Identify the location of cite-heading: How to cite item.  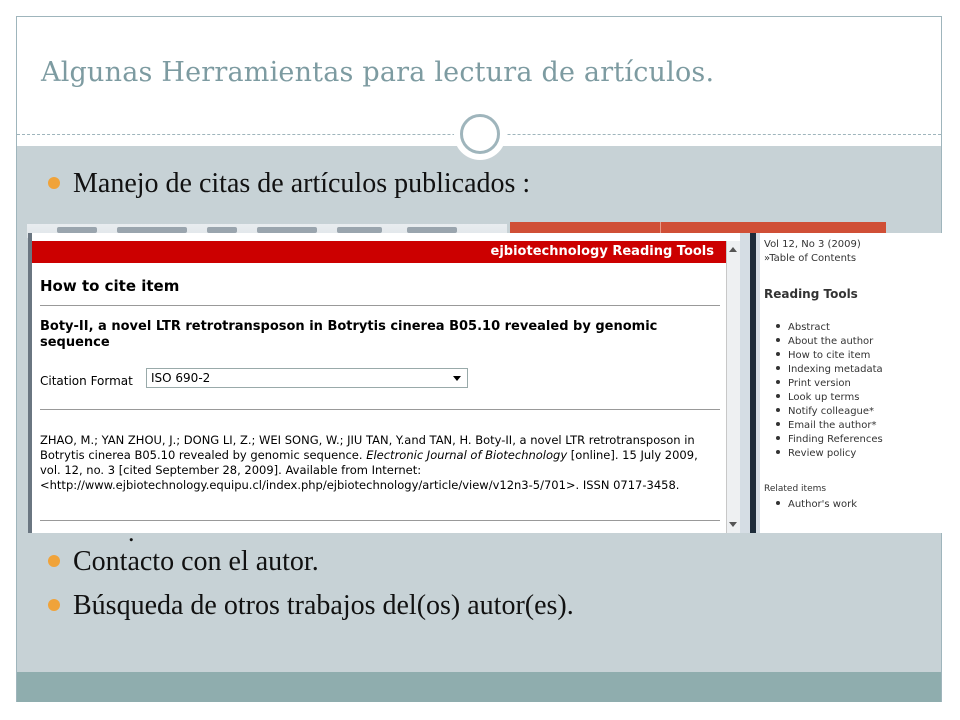
(110, 286).